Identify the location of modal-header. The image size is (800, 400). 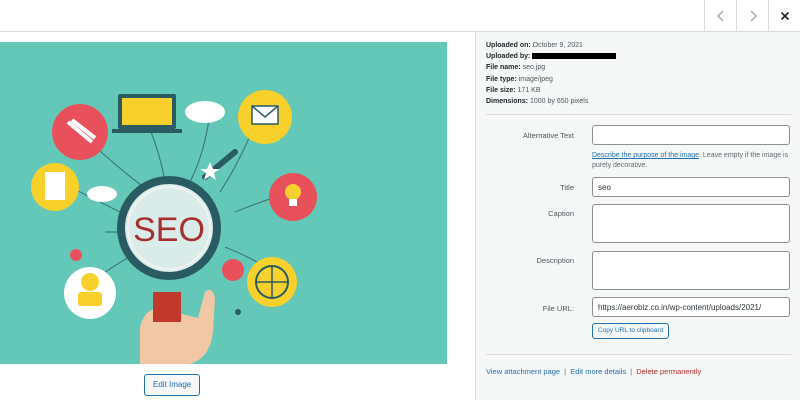
(400, 16).